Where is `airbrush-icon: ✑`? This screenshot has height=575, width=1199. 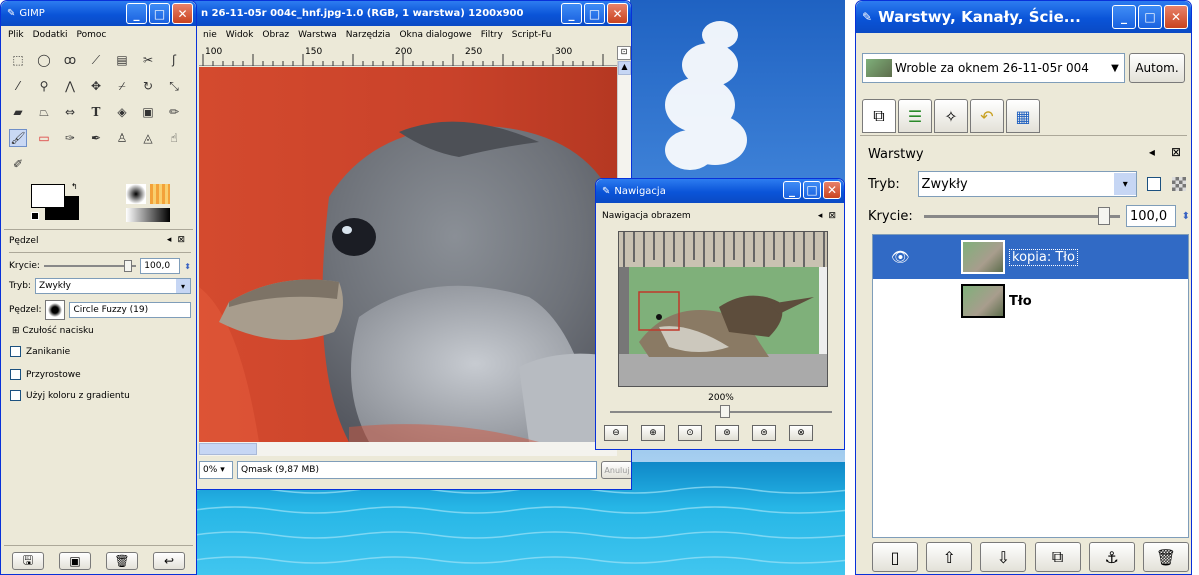
airbrush-icon: ✑ is located at coordinates (70, 138).